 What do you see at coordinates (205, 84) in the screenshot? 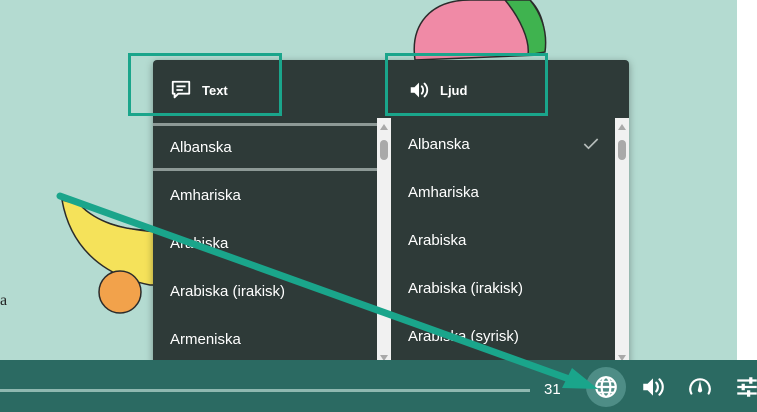
I see `text-tab-highlight` at bounding box center [205, 84].